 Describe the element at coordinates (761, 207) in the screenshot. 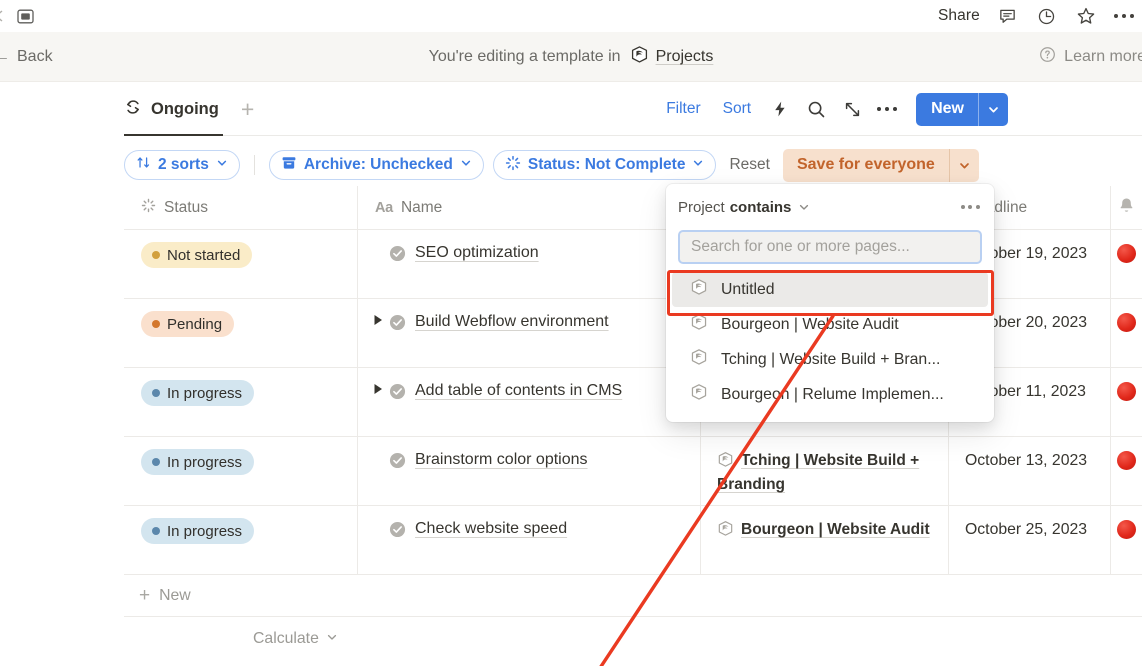

I see `popup-condition-label: contains` at that location.